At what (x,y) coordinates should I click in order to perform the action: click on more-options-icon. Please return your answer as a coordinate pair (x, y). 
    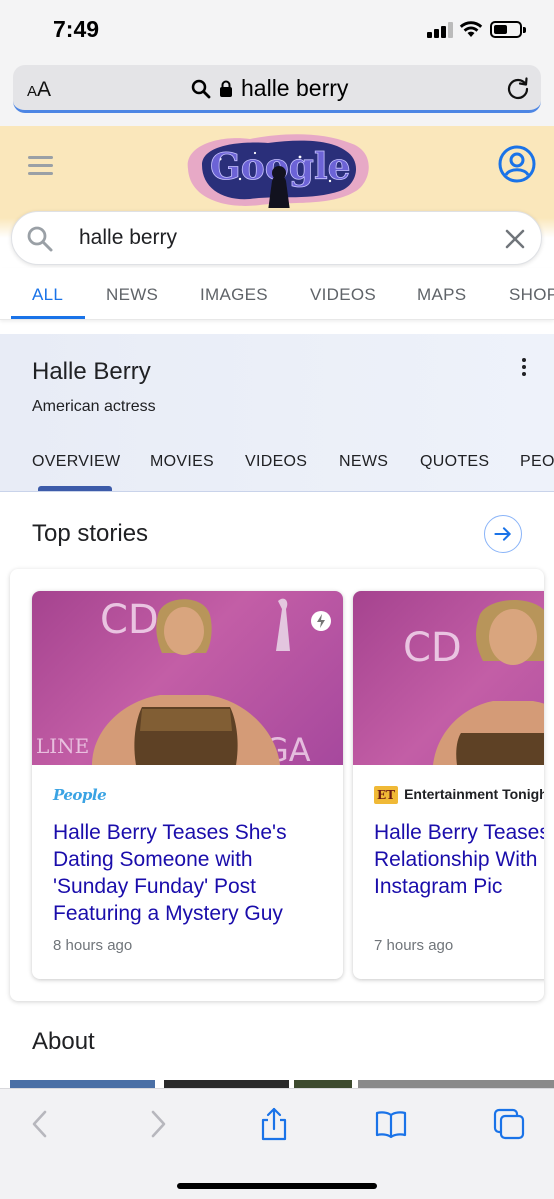
    Looking at the image, I should click on (524, 368).